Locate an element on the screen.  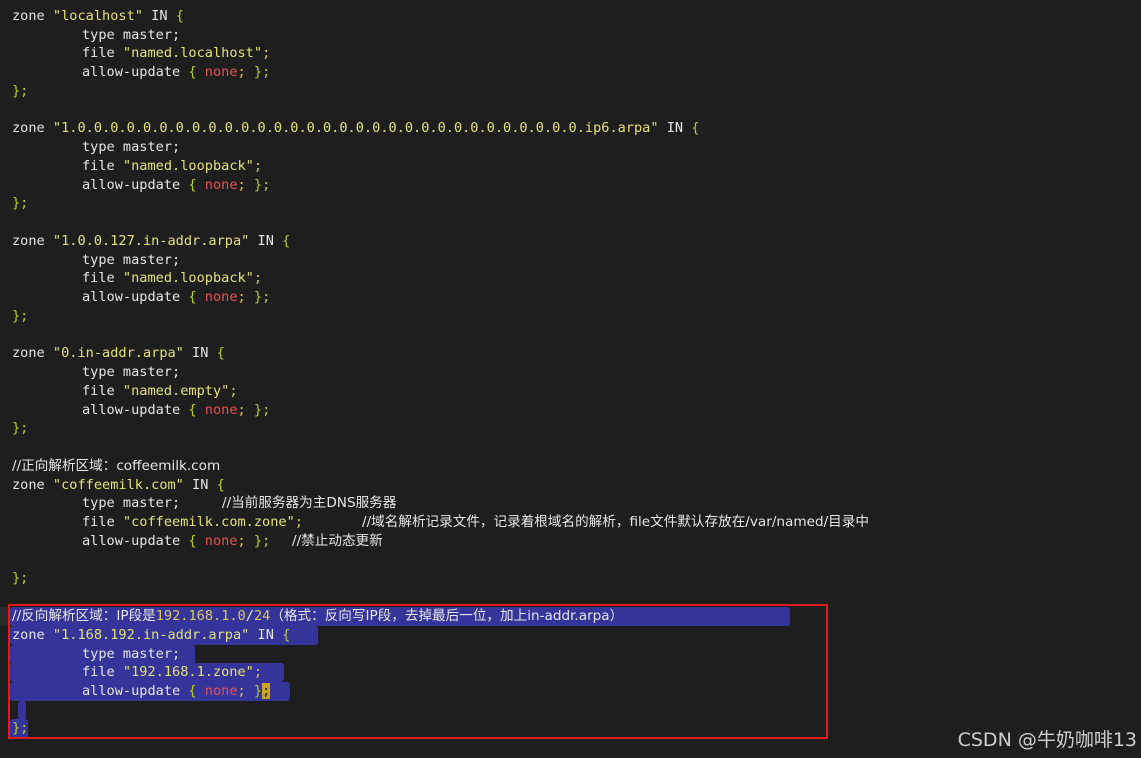
watermark: CSDN @牛奶咖啡13 is located at coordinates (1047, 740).